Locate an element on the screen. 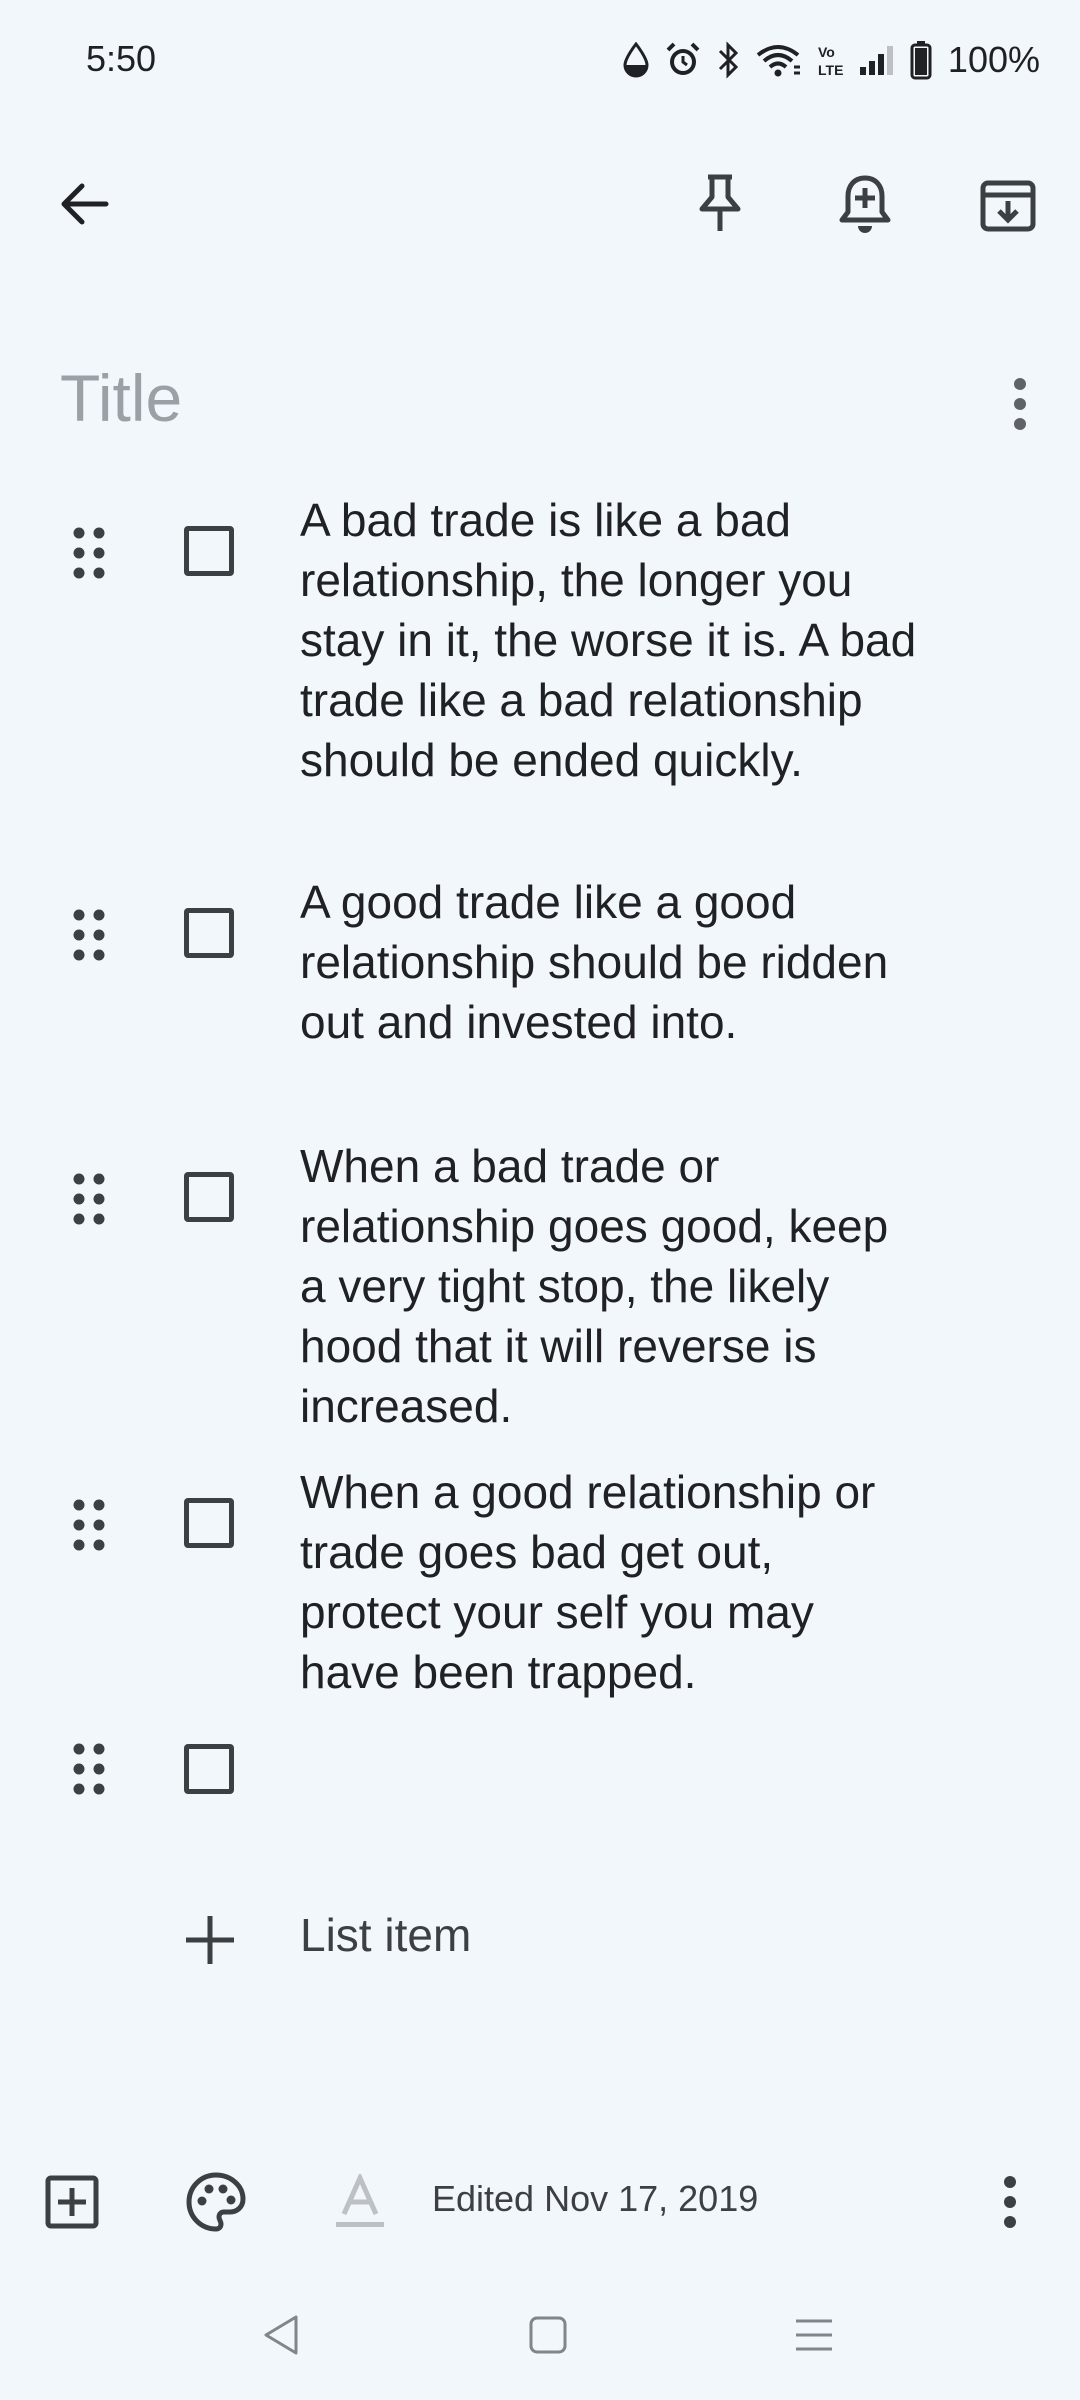 This screenshot has height=2400, width=1080. add-content-button is located at coordinates (72, 2202).